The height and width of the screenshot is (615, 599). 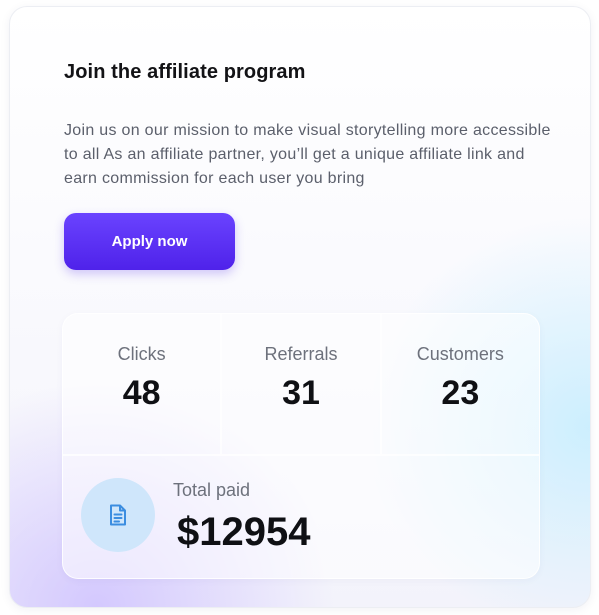 I want to click on stat-value: 48, so click(x=141, y=393).